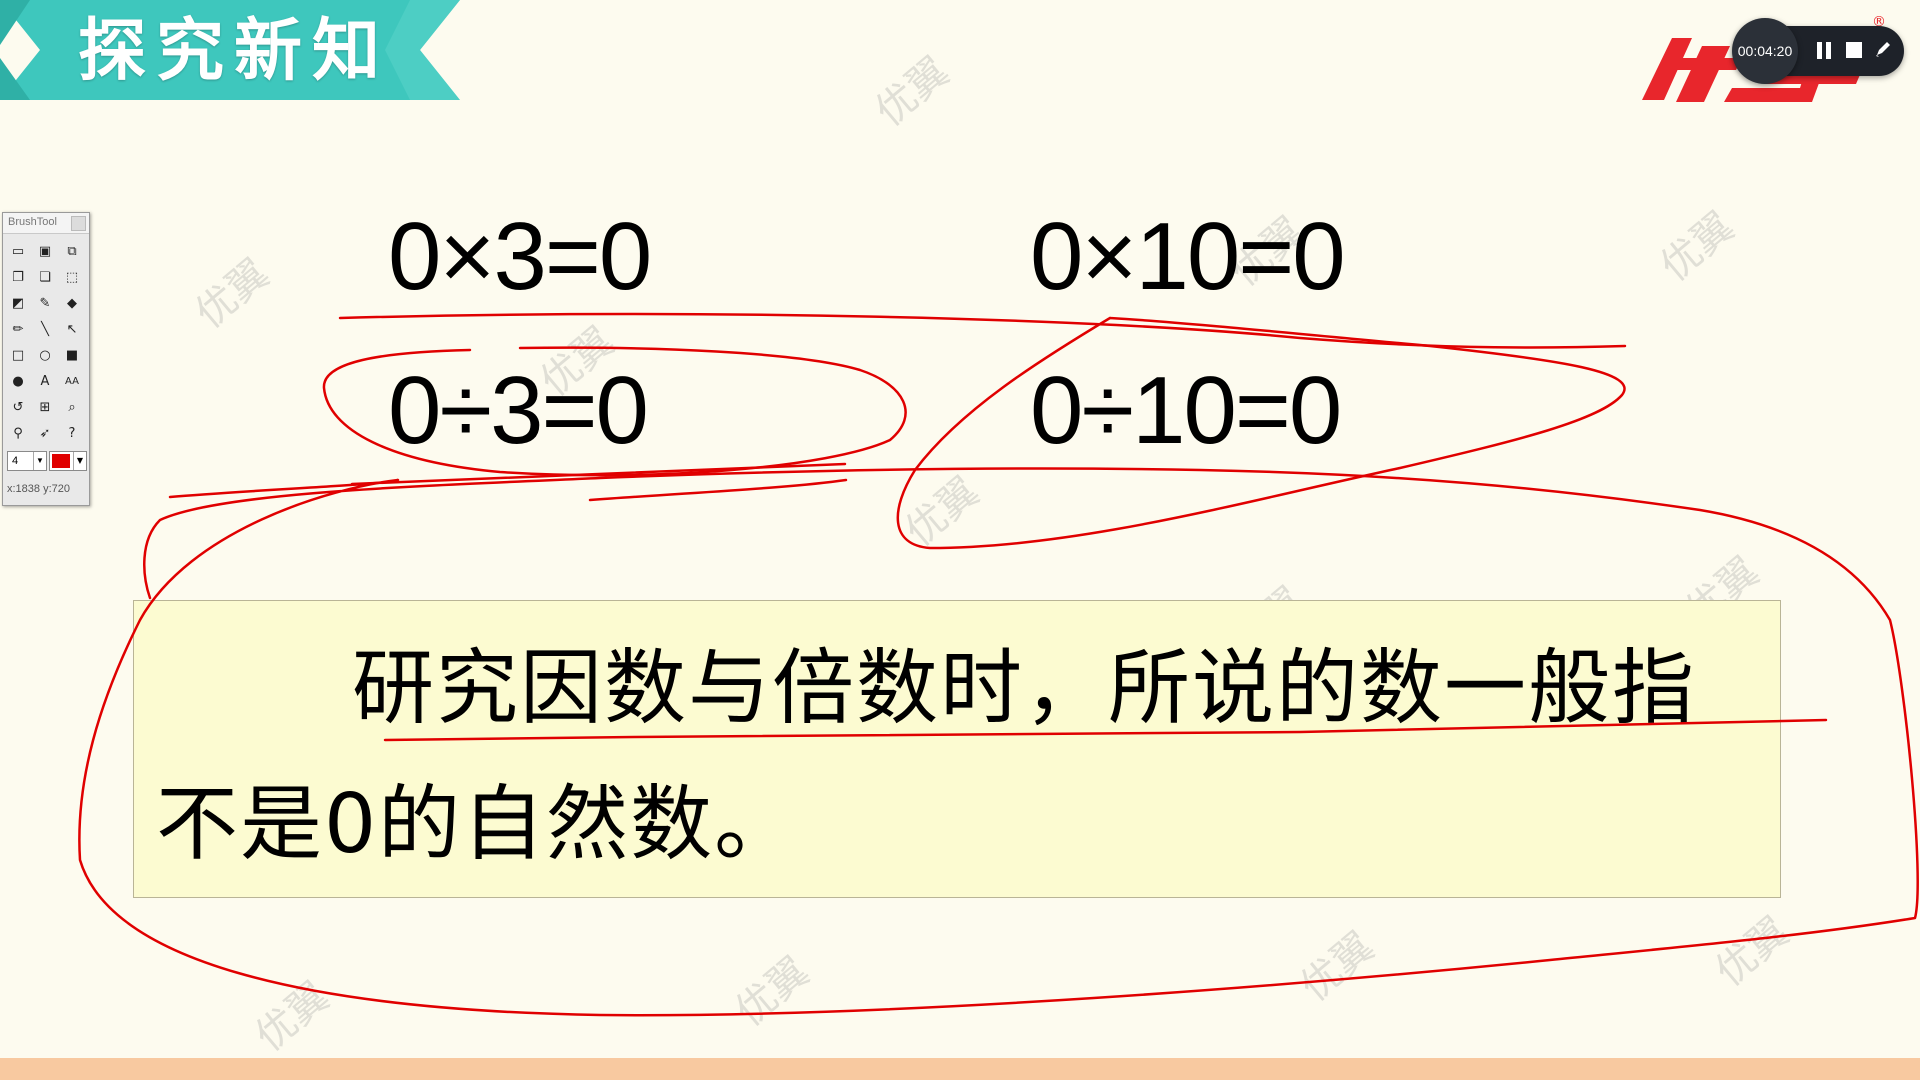 Image resolution: width=1920 pixels, height=1080 pixels. What do you see at coordinates (1825, 51) in the screenshot?
I see `pause-button` at bounding box center [1825, 51].